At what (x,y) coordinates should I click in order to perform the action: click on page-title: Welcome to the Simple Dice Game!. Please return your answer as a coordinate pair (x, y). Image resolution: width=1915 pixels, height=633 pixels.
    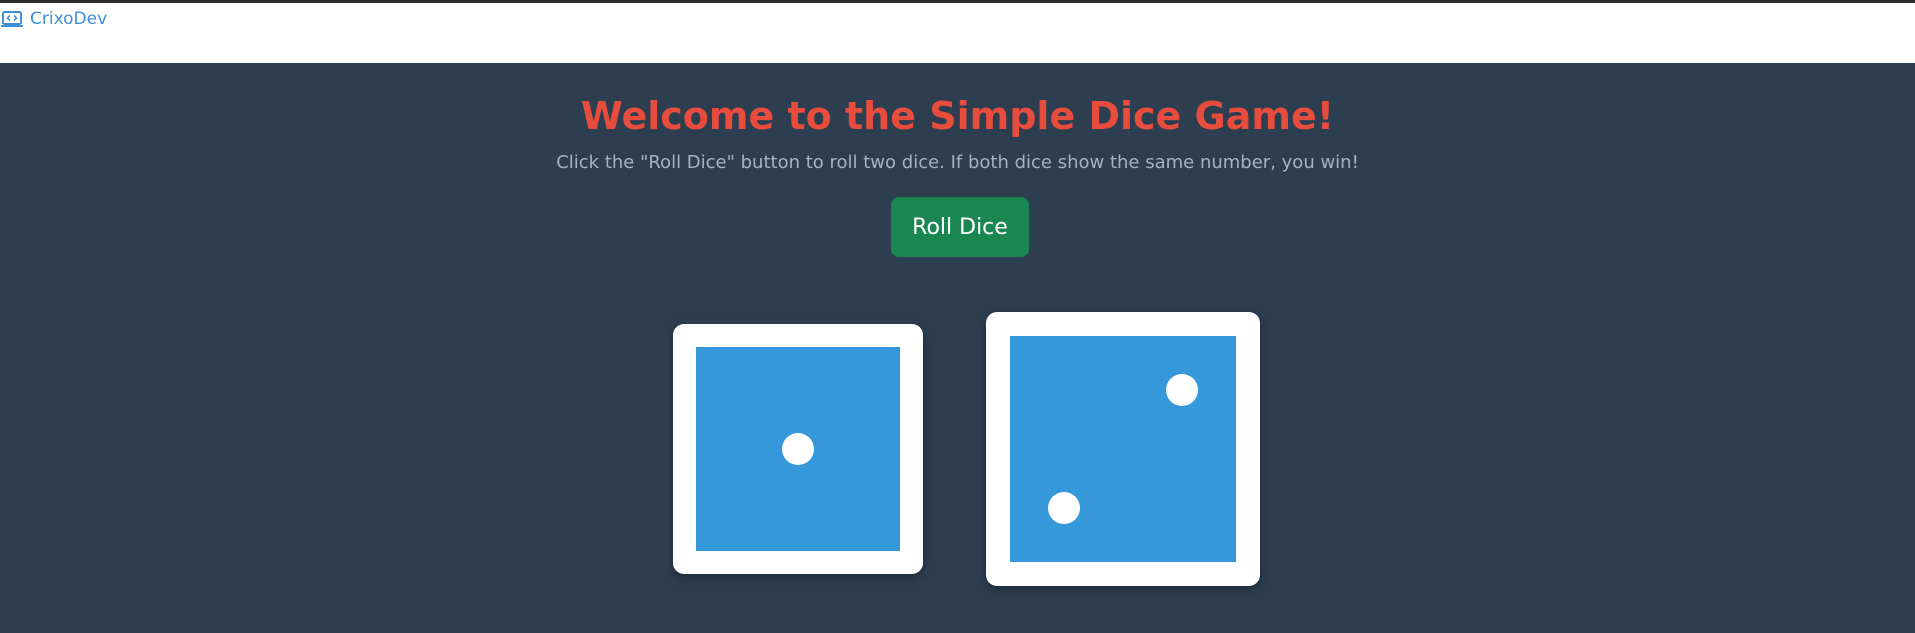
    Looking at the image, I should click on (957, 116).